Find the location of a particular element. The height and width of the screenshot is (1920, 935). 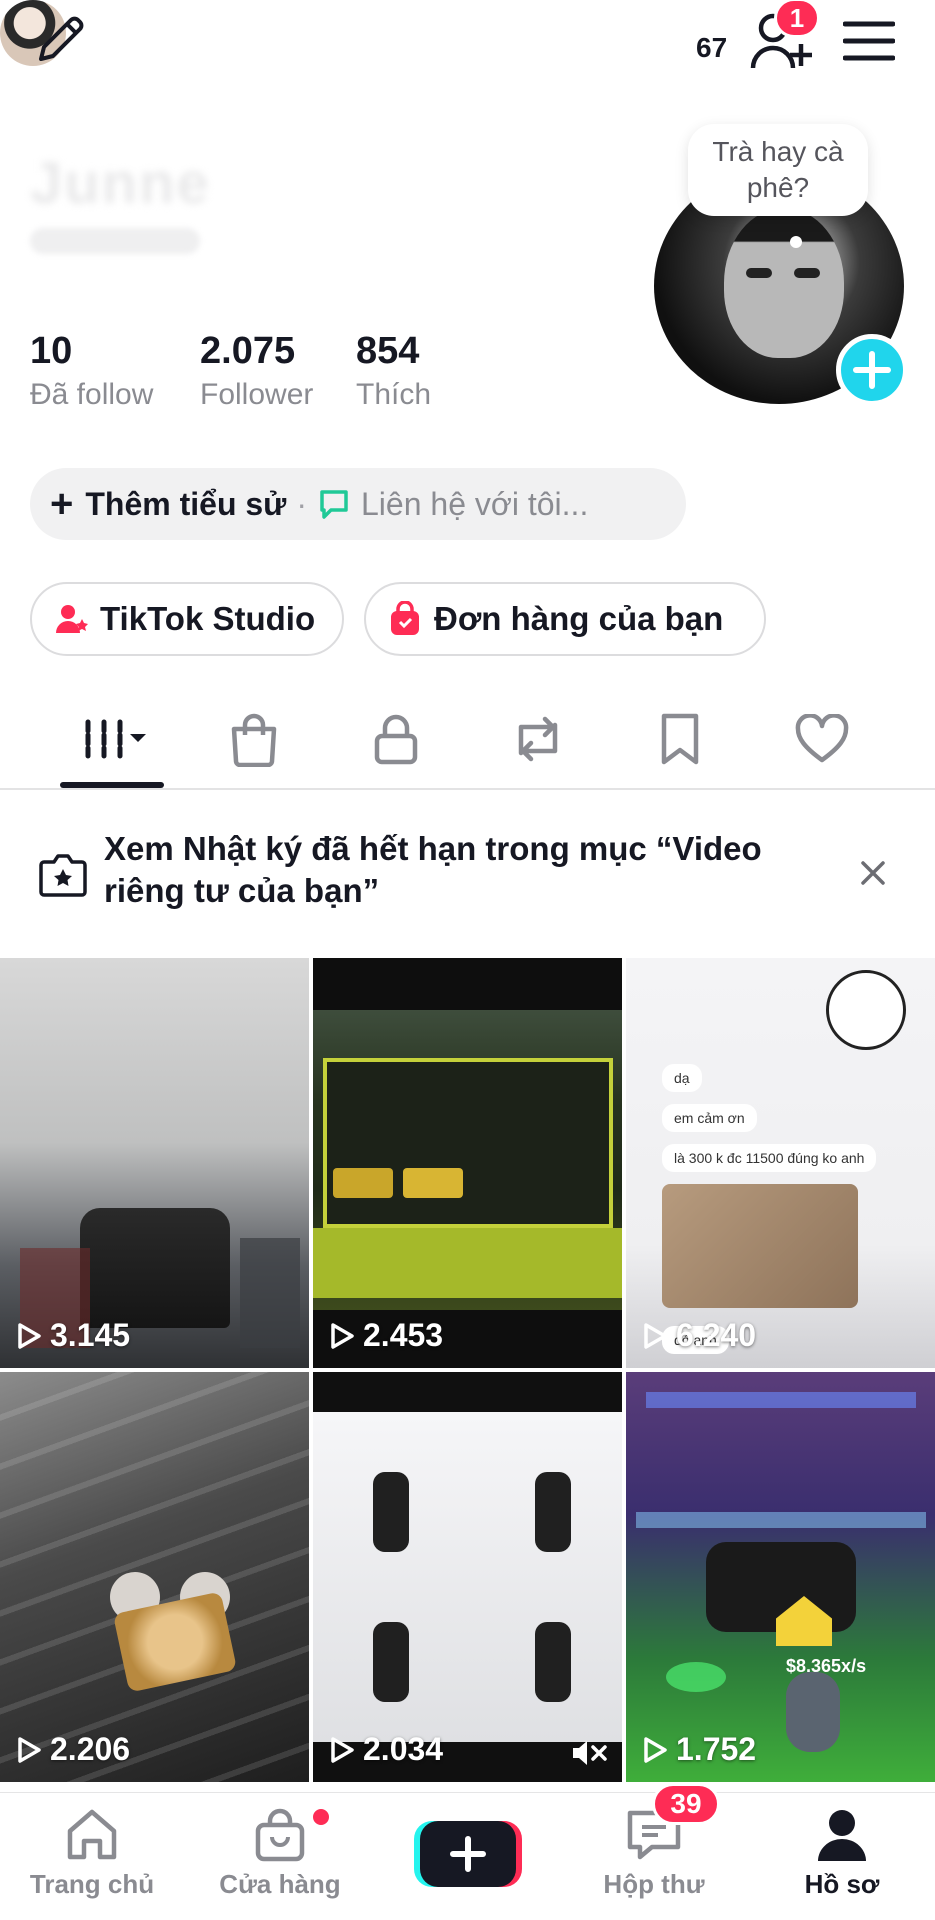

view-count: 1.752 is located at coordinates (699, 1749).